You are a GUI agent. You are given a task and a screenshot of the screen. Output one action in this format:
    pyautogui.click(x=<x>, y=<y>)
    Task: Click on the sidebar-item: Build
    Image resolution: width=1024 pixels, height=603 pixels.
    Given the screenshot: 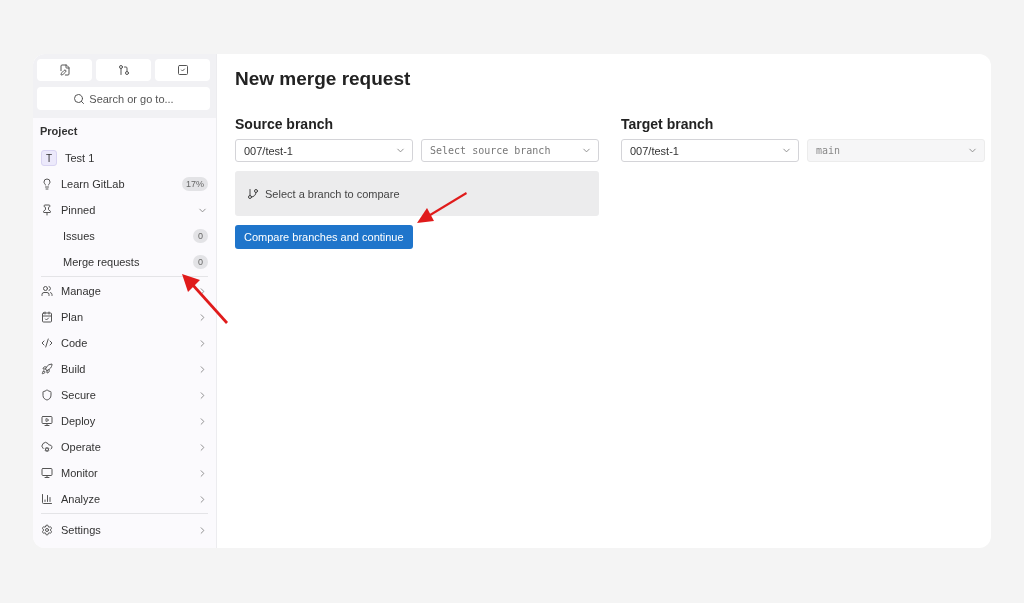 What is the action you would take?
    pyautogui.click(x=124, y=369)
    